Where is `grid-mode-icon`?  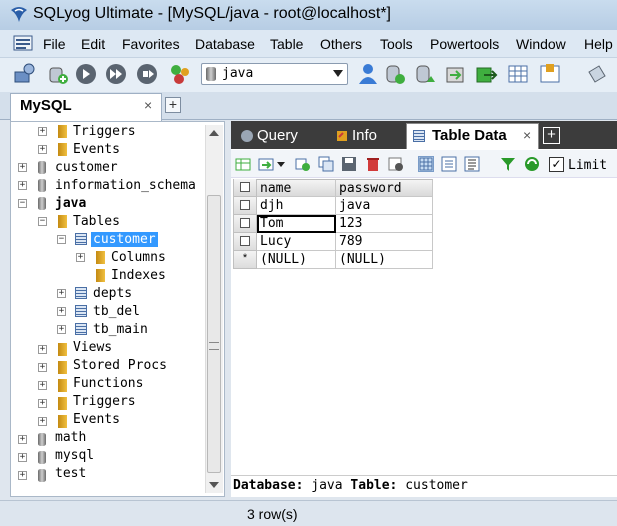
grid-mode-icon is located at coordinates (426, 164).